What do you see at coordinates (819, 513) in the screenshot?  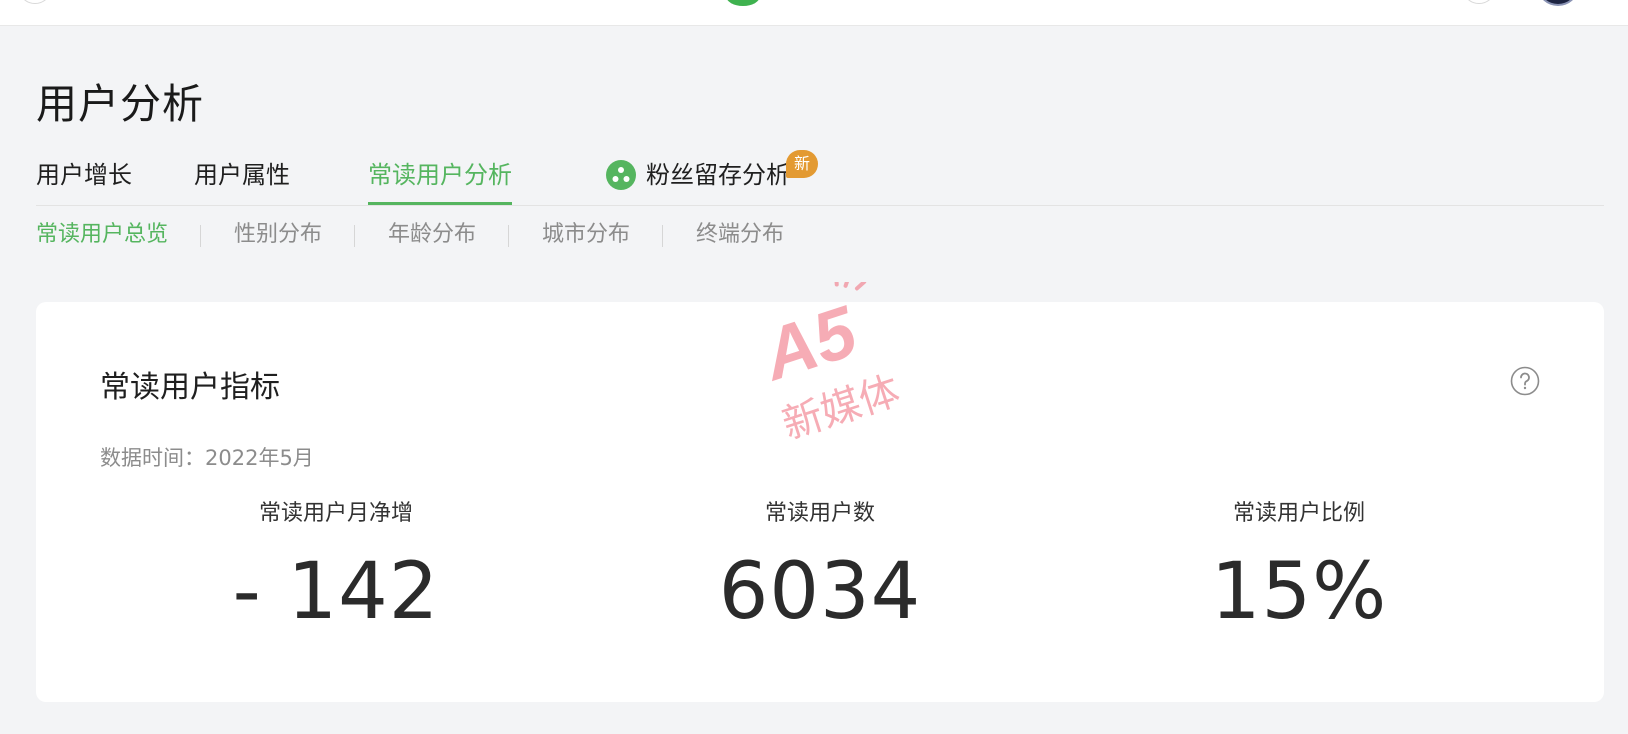 I see `metric-label: 常读用户数` at bounding box center [819, 513].